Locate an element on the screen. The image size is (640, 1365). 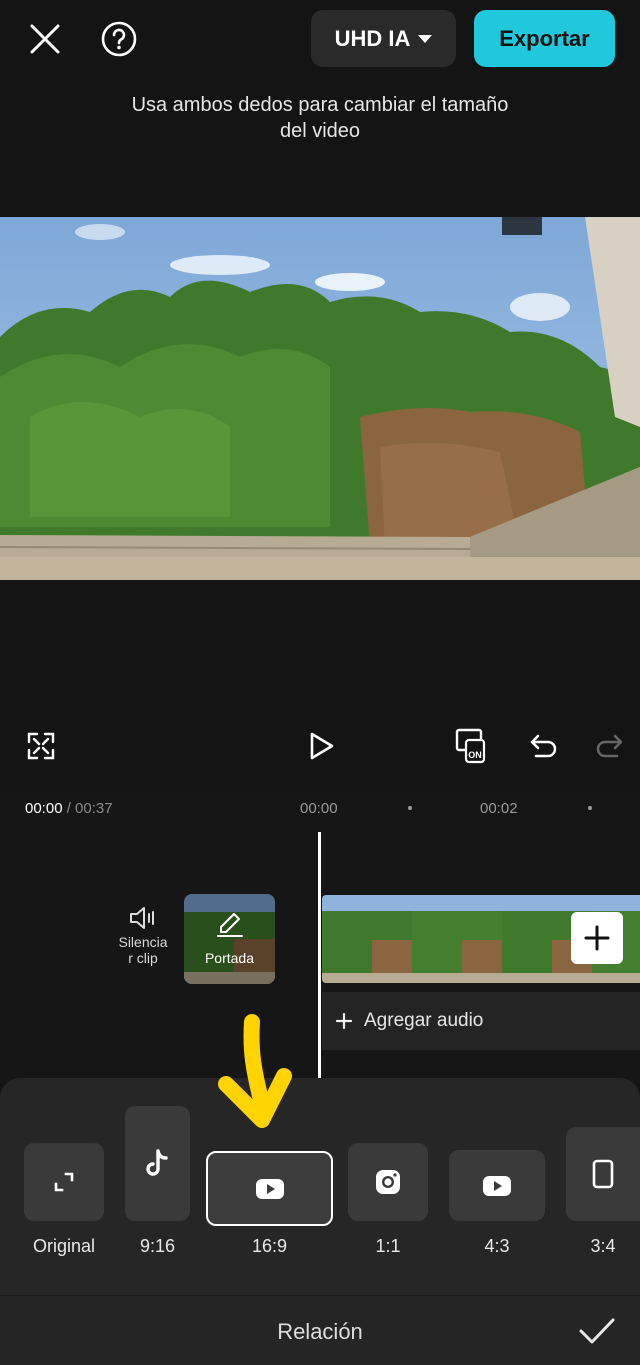
ruler-tick: 00:00 is located at coordinates (319, 808).